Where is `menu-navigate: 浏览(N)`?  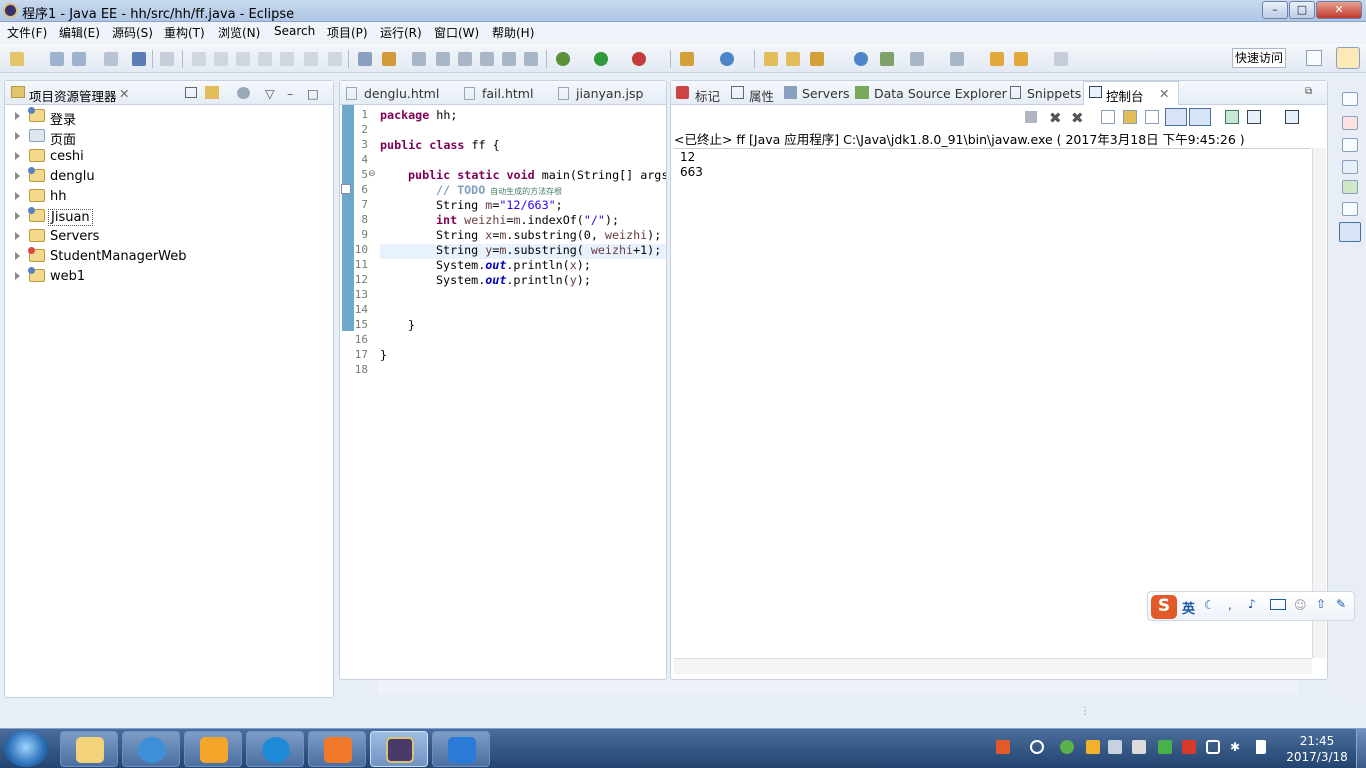
menu-navigate: 浏览(N) is located at coordinates (239, 32).